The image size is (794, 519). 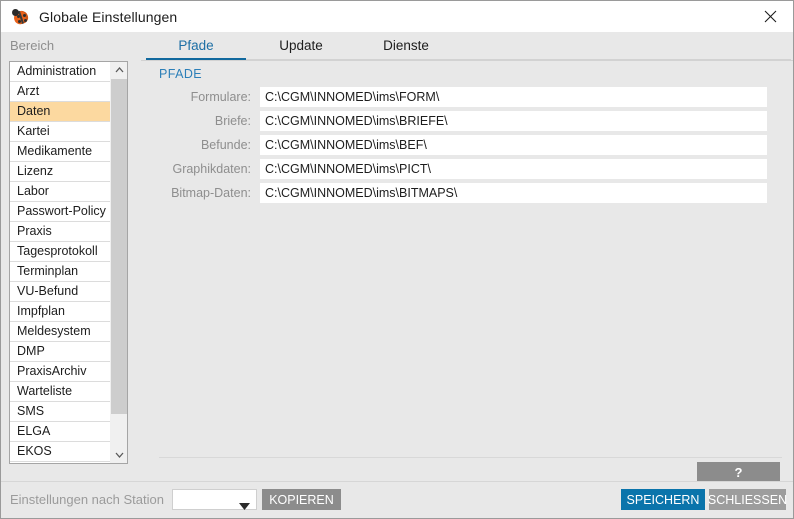 What do you see at coordinates (61, 192) in the screenshot?
I see `sidebar-item: Labor` at bounding box center [61, 192].